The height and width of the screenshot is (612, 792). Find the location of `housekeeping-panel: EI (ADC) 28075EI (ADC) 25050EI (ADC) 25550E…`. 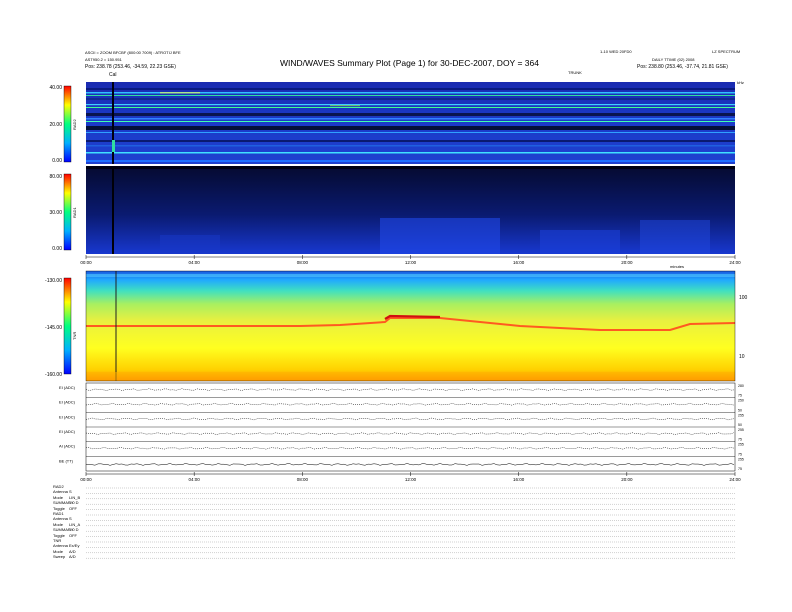

housekeeping-panel: EI (ADC) 28075EI (ADC) 25050EI (ADC) 25550E… is located at coordinates (401, 427).